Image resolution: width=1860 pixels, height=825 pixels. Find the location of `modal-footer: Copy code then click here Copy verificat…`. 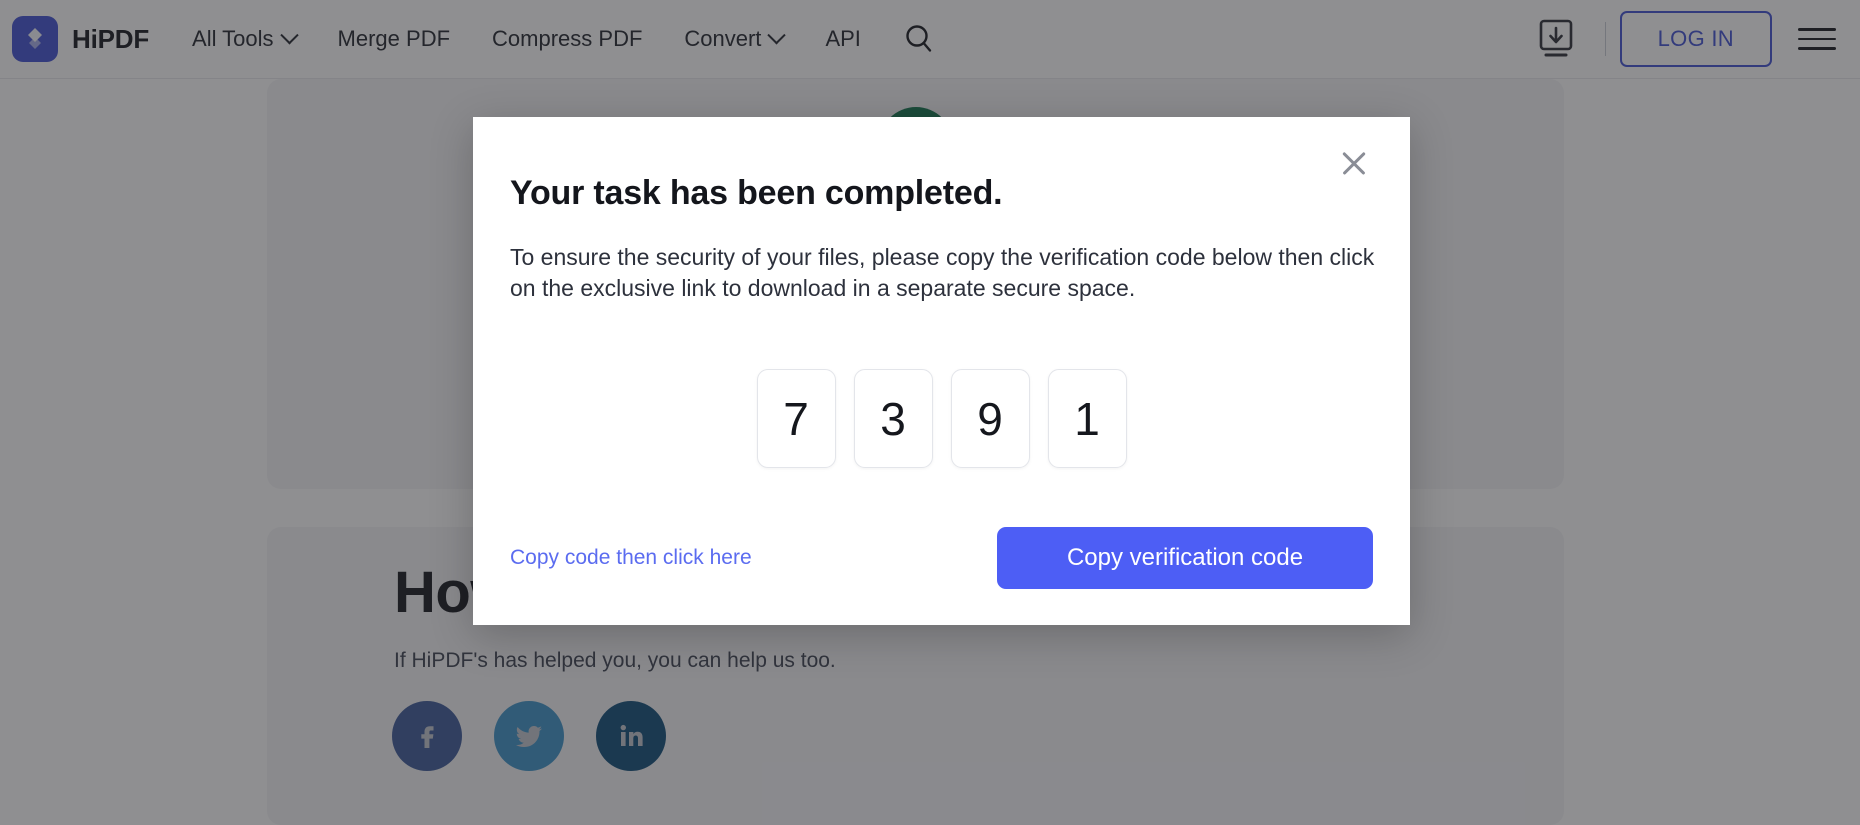

modal-footer: Copy code then click here Copy verificat… is located at coordinates (941, 558).